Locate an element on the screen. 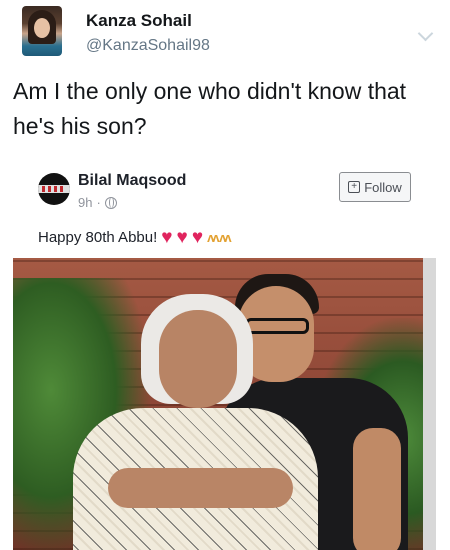 This screenshot has height=550, width=450. embedded-post-meta: 9h · is located at coordinates (97, 202).